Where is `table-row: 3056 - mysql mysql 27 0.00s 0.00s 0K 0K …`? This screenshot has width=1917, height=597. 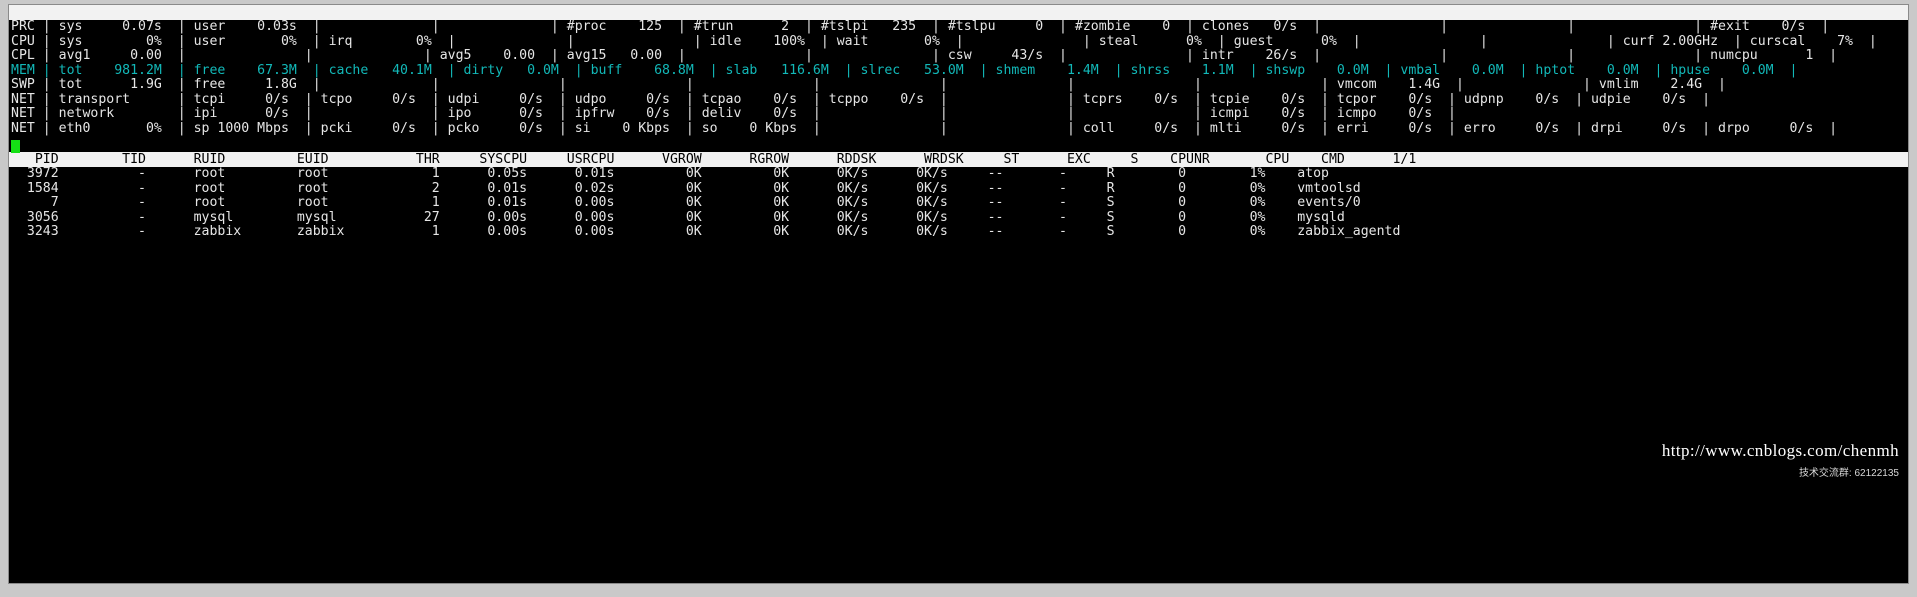
table-row: 3056 - mysql mysql 27 0.00s 0.00s 0K 0K … is located at coordinates (958, 218).